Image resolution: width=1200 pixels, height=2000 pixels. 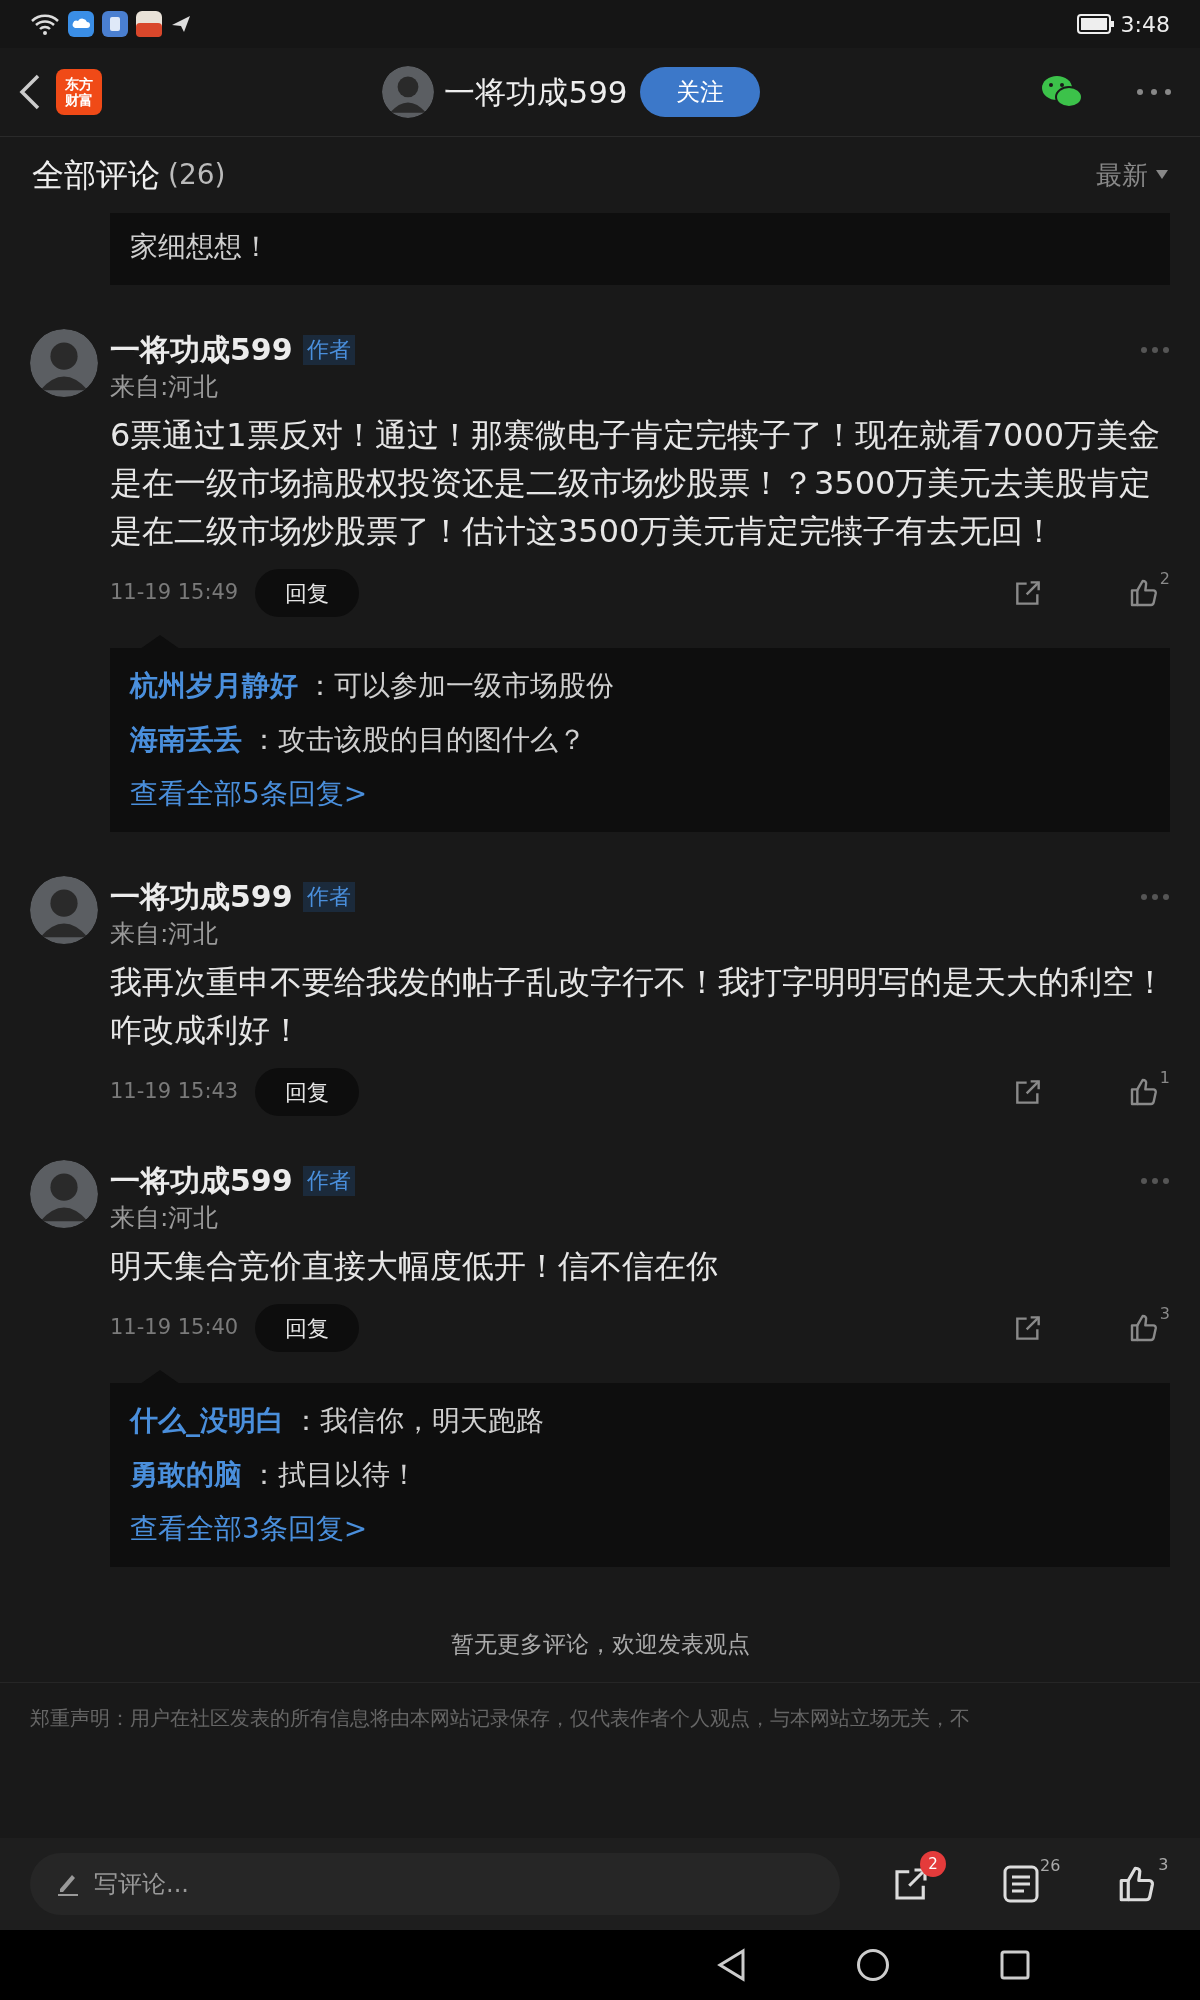 I want to click on home-nav-icon, so click(x=873, y=1965).